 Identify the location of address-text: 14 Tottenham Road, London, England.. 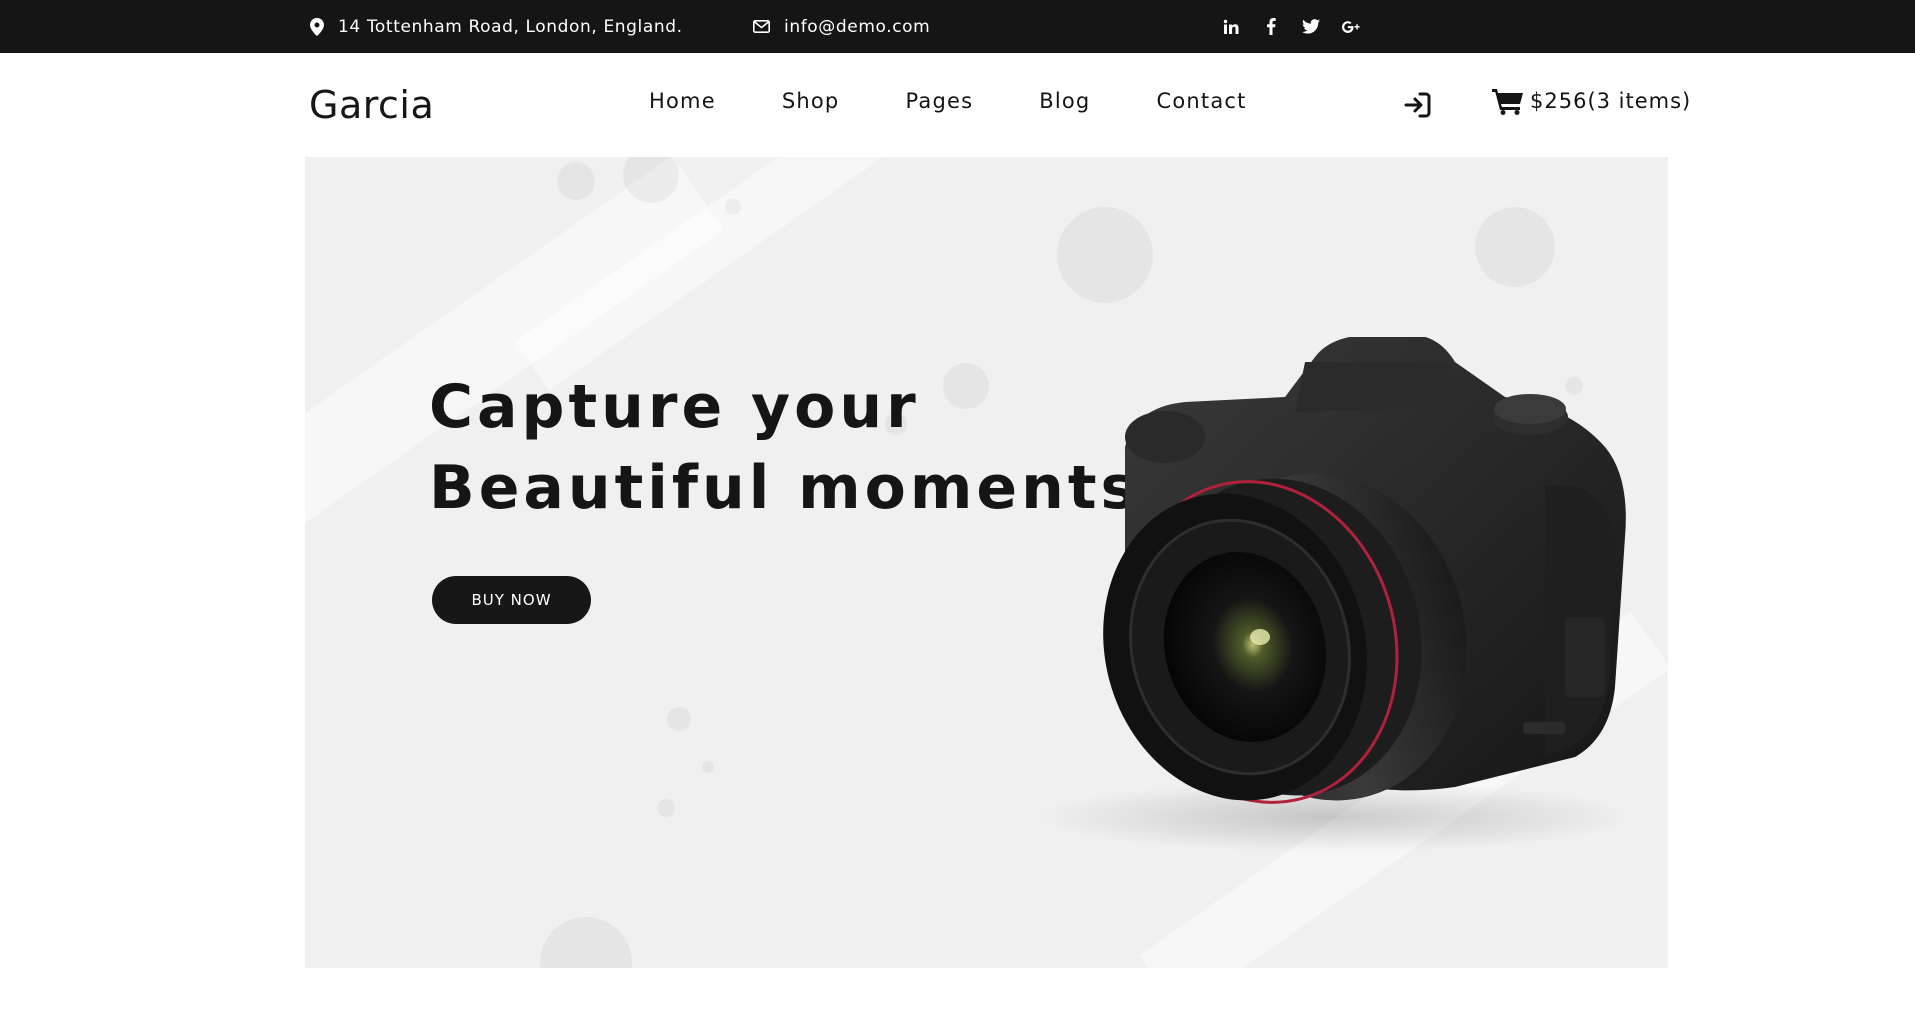
(510, 26).